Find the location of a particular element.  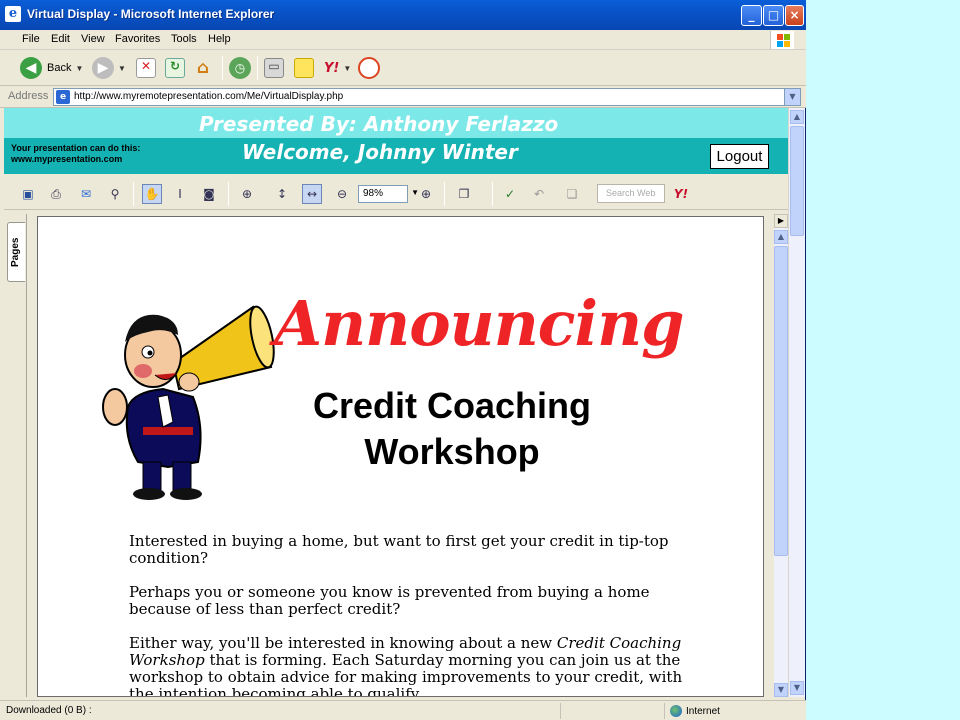

zoom-select: 98% ▼ is located at coordinates (388, 194).